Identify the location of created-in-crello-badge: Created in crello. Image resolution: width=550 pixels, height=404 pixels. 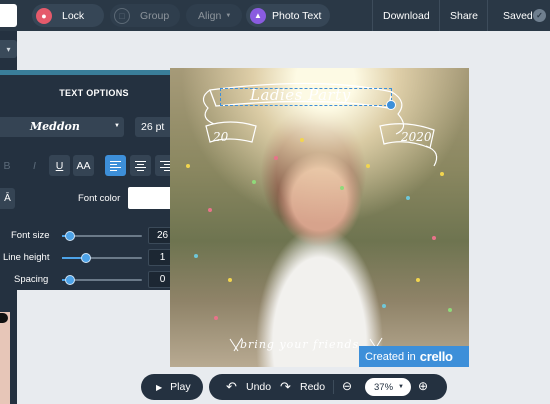
(414, 356).